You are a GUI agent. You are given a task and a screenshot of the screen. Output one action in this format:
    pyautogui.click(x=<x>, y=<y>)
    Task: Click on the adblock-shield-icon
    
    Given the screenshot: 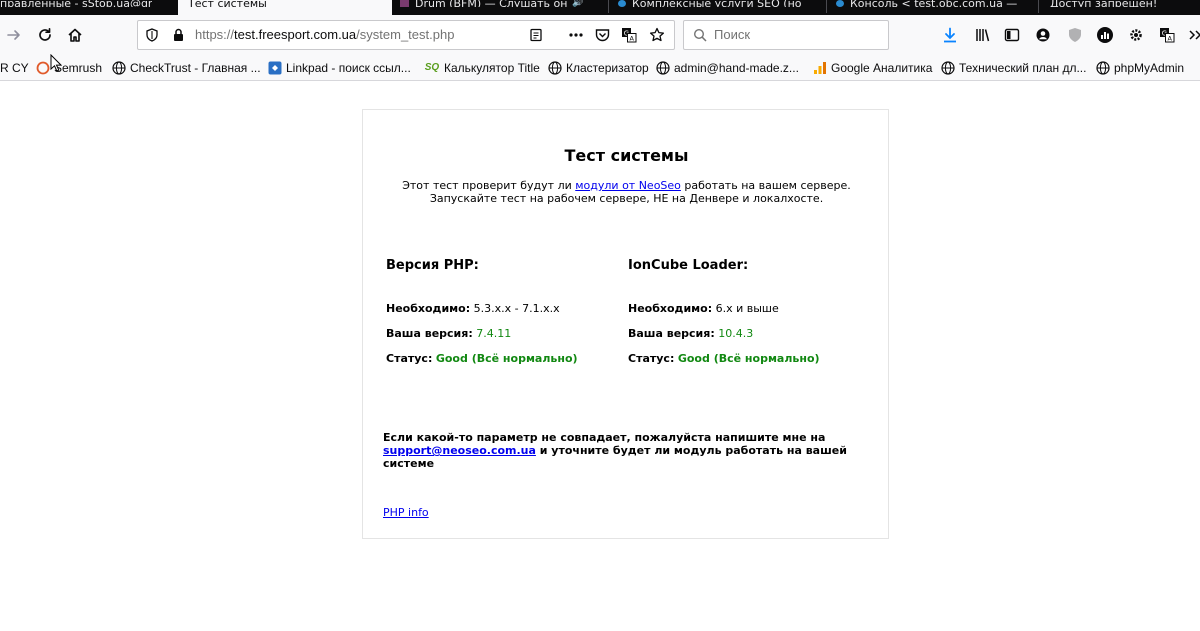 What is the action you would take?
    pyautogui.click(x=1075, y=35)
    